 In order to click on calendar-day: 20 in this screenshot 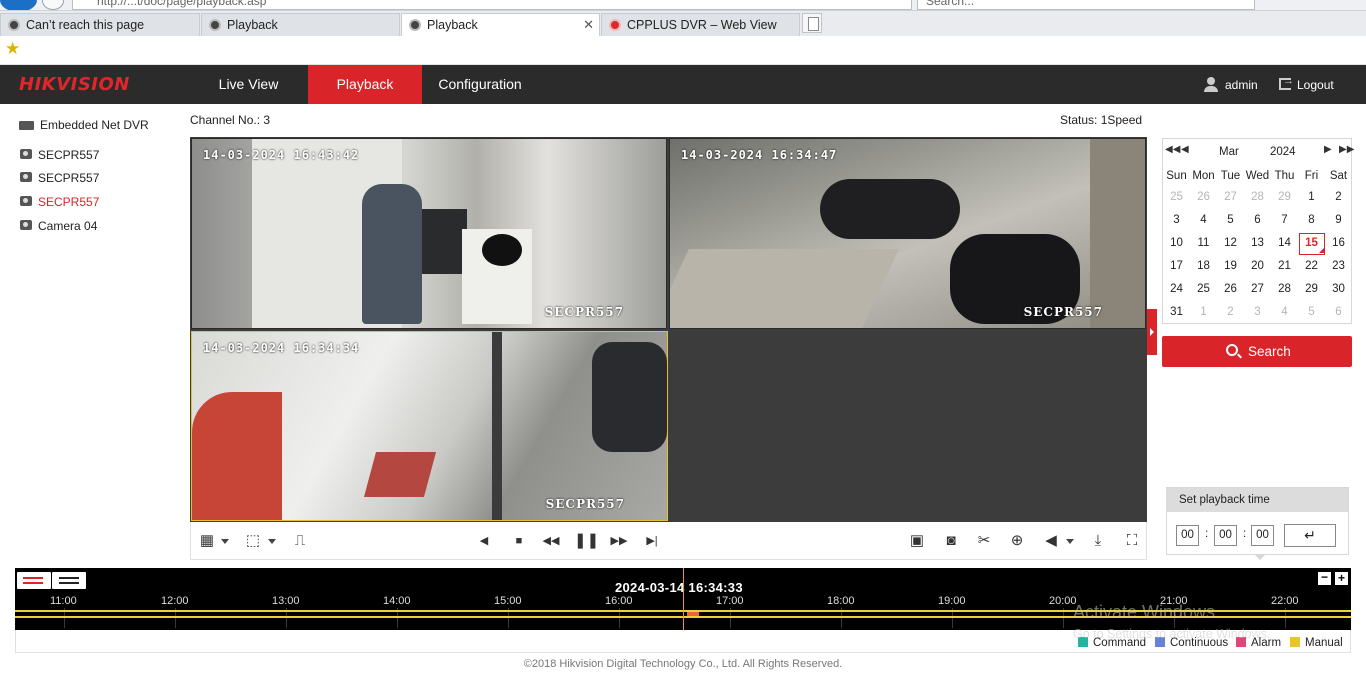, I will do `click(1257, 266)`.